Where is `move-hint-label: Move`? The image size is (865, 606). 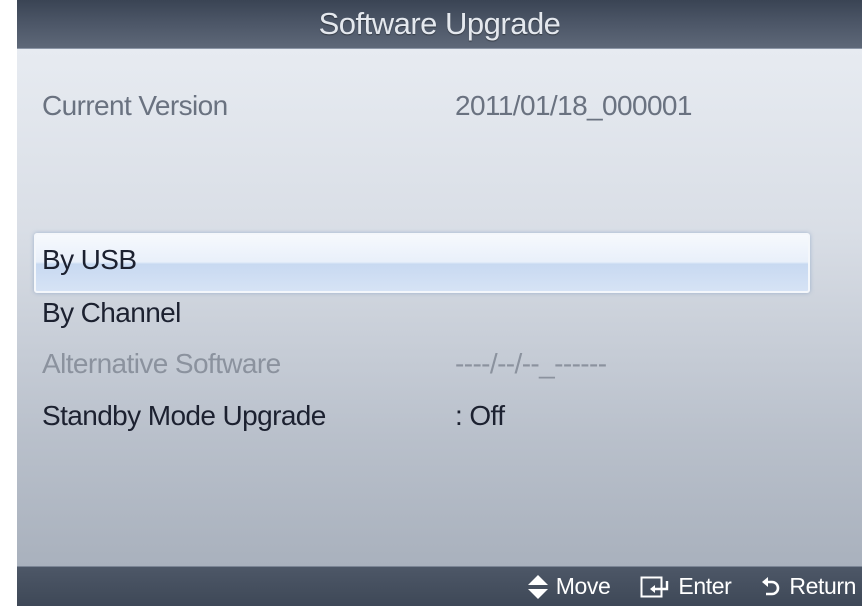
move-hint-label: Move is located at coordinates (583, 586).